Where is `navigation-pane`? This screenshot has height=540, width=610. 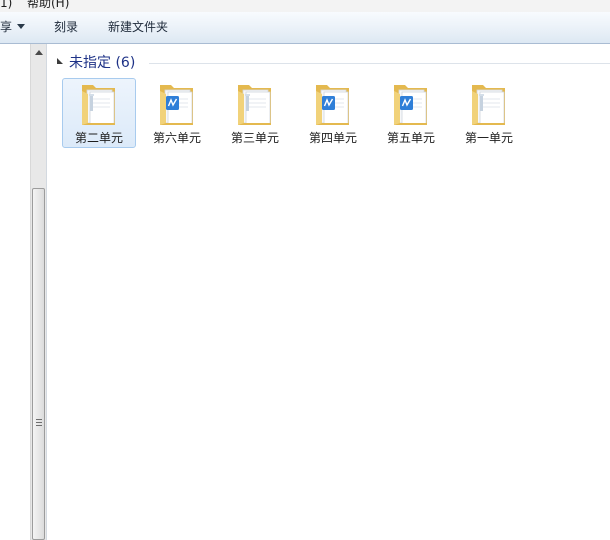
navigation-pane is located at coordinates (15, 292).